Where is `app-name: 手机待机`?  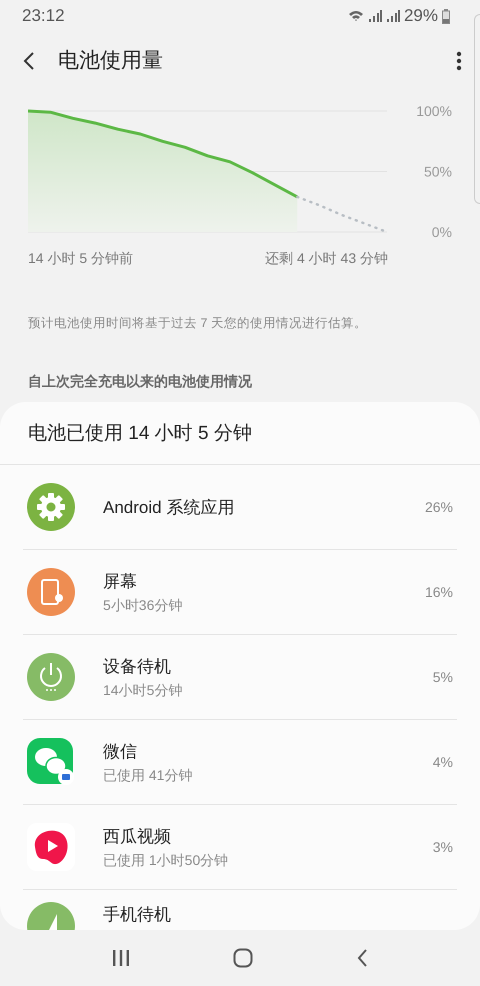 app-name: 手机待机 is located at coordinates (137, 915).